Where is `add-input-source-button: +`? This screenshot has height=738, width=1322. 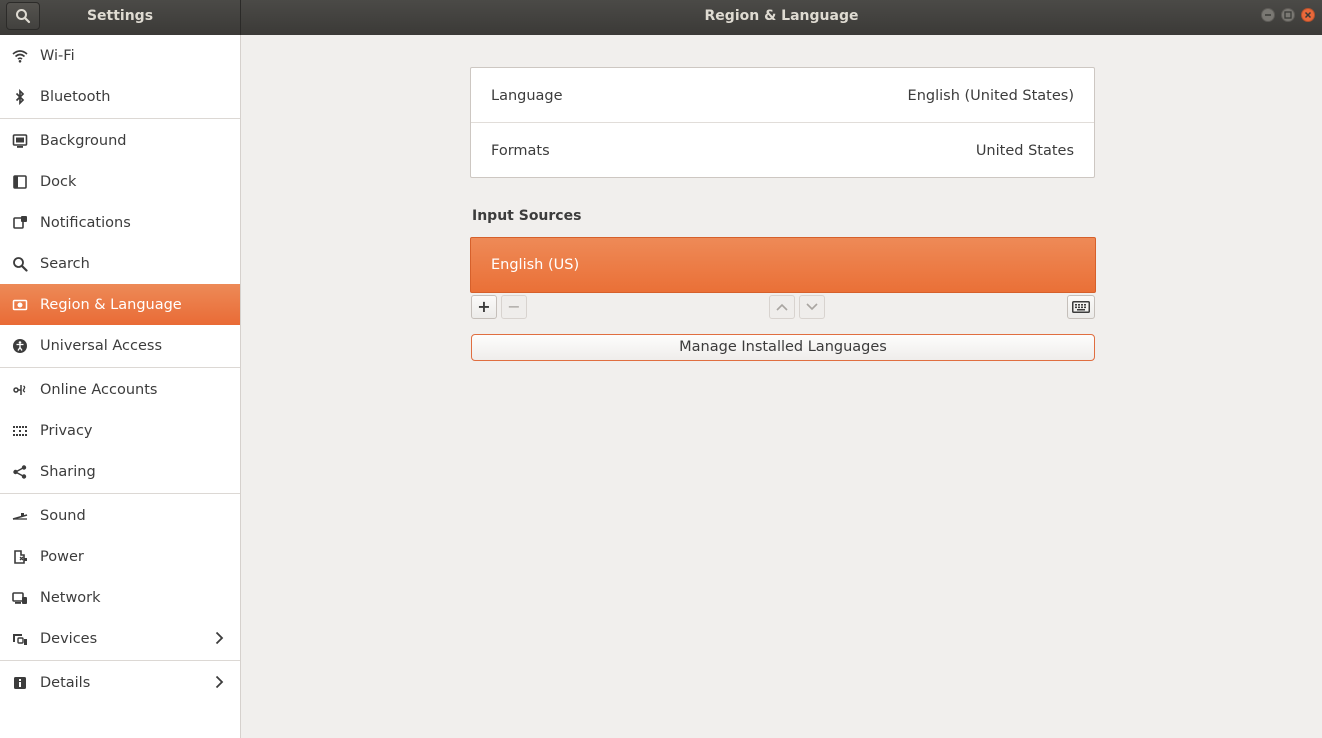
add-input-source-button: + is located at coordinates (484, 307).